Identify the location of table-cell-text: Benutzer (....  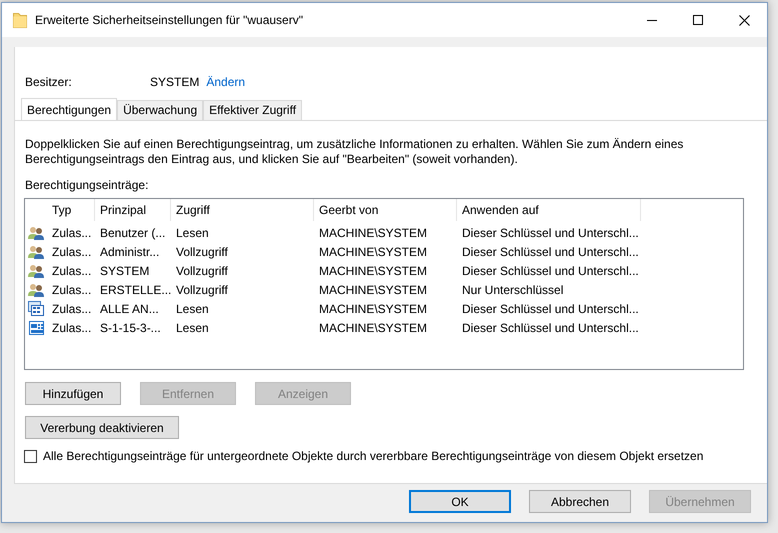
(132, 233).